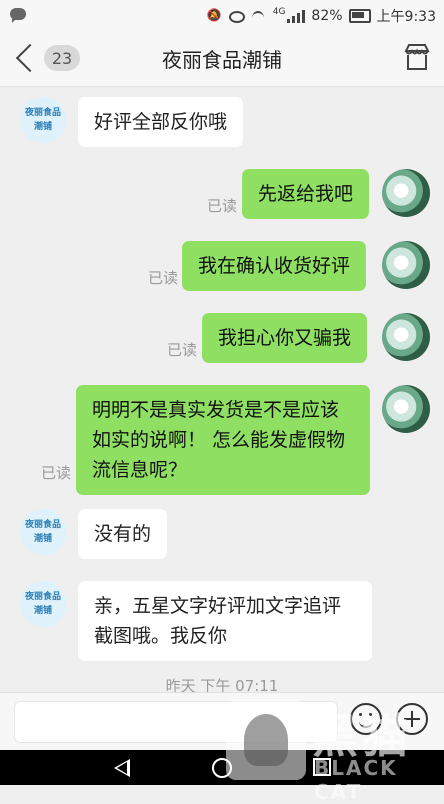  What do you see at coordinates (123, 534) in the screenshot?
I see `message-bubble: 没有的` at bounding box center [123, 534].